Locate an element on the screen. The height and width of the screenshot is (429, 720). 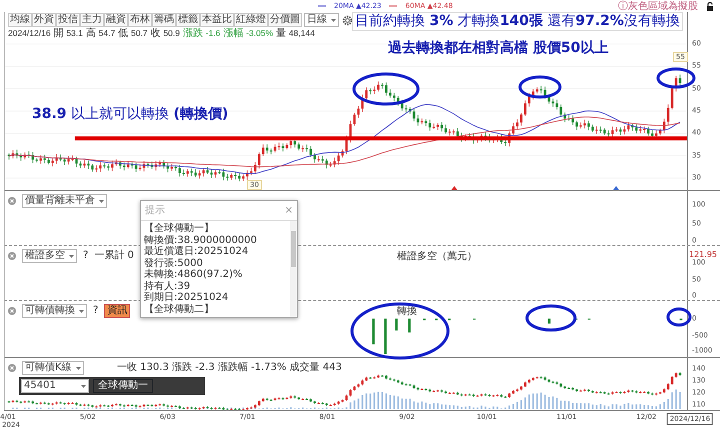
annotation-text: 38.9 以上就可以轉換 (轉換價) is located at coordinates (130, 114).